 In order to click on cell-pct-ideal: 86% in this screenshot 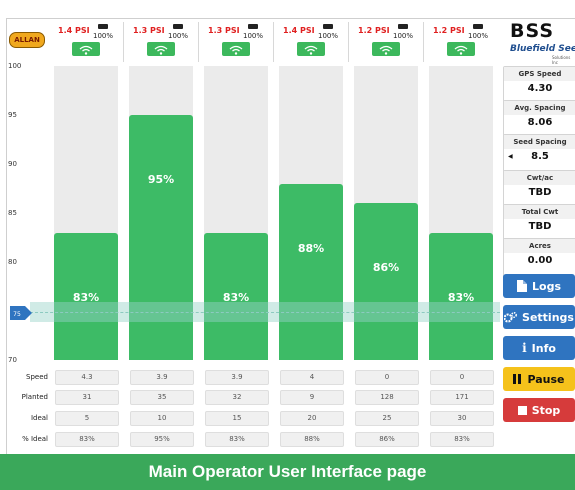, I will do `click(387, 439)`.